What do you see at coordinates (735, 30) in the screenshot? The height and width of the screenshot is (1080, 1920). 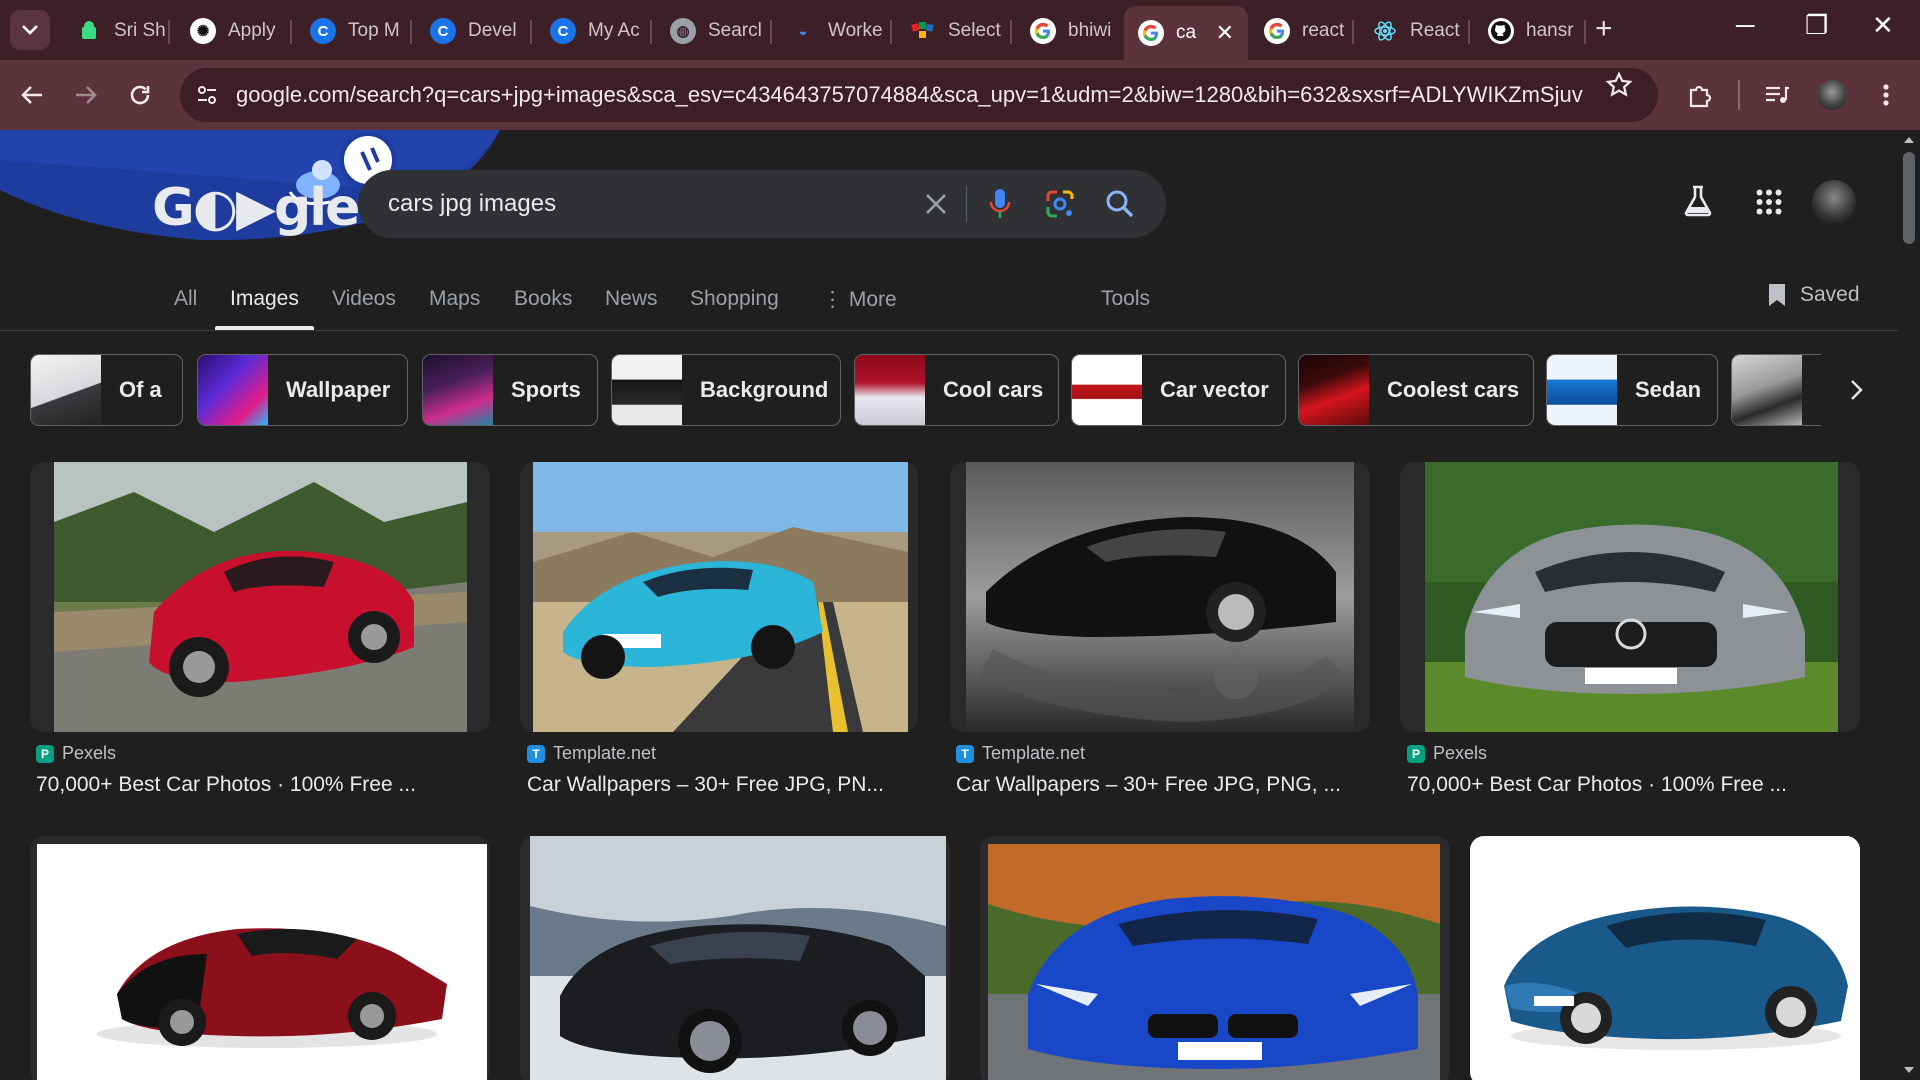 I see `tab-label: Searcl` at bounding box center [735, 30].